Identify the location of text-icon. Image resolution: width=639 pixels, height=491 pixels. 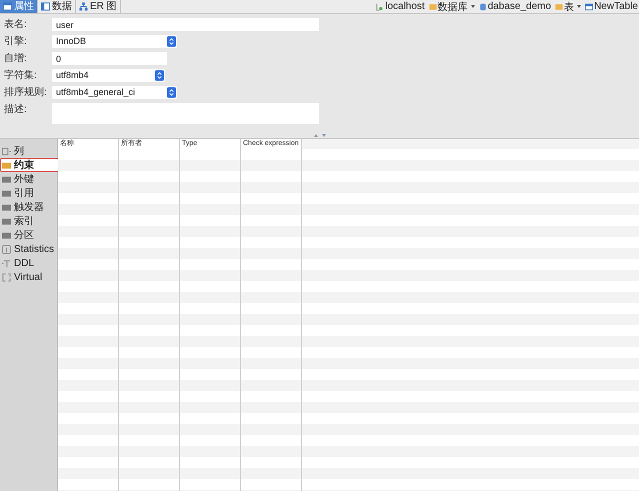
(6, 263).